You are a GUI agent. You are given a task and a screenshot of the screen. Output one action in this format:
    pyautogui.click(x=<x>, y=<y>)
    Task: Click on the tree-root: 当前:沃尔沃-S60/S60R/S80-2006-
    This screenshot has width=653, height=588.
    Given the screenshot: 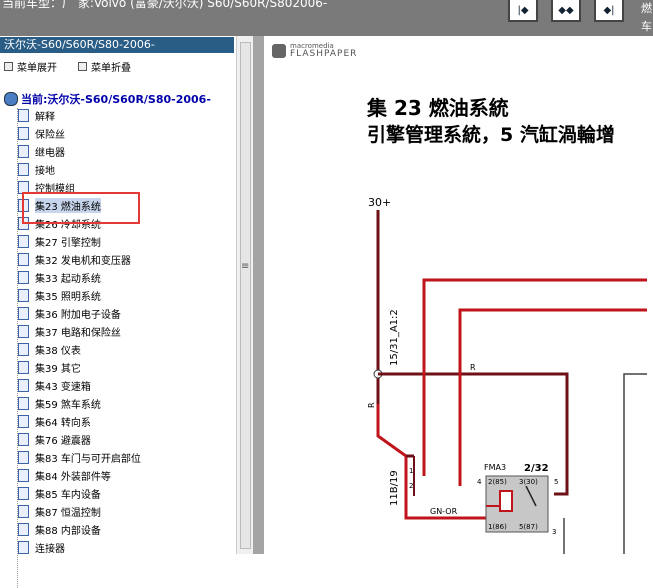 What is the action you would take?
    pyautogui.click(x=107, y=99)
    